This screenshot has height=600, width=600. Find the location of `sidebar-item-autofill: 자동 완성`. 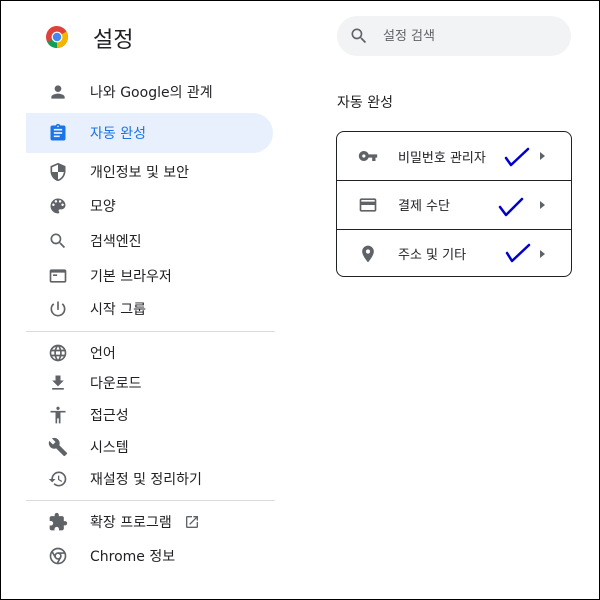

sidebar-item-autofill: 자동 완성 is located at coordinates (149, 133).